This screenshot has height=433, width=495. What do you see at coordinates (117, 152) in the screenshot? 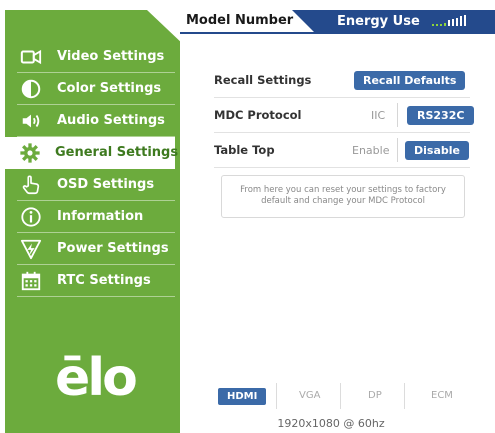
I see `sidebar-item-label: General Settings` at bounding box center [117, 152].